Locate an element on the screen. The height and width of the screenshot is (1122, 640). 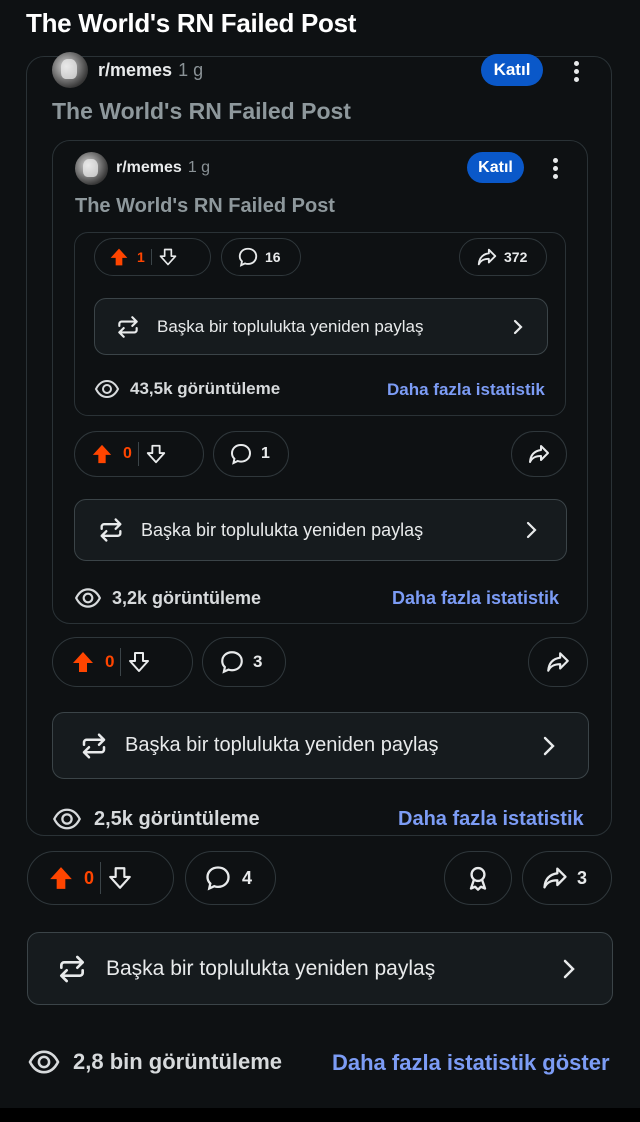
view-count: 2,8 bin görüntüleme is located at coordinates (154, 1062).